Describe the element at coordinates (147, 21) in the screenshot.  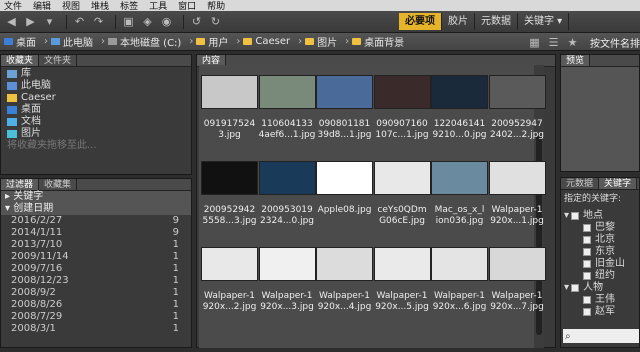
I see `refine-icon: ◈` at that location.